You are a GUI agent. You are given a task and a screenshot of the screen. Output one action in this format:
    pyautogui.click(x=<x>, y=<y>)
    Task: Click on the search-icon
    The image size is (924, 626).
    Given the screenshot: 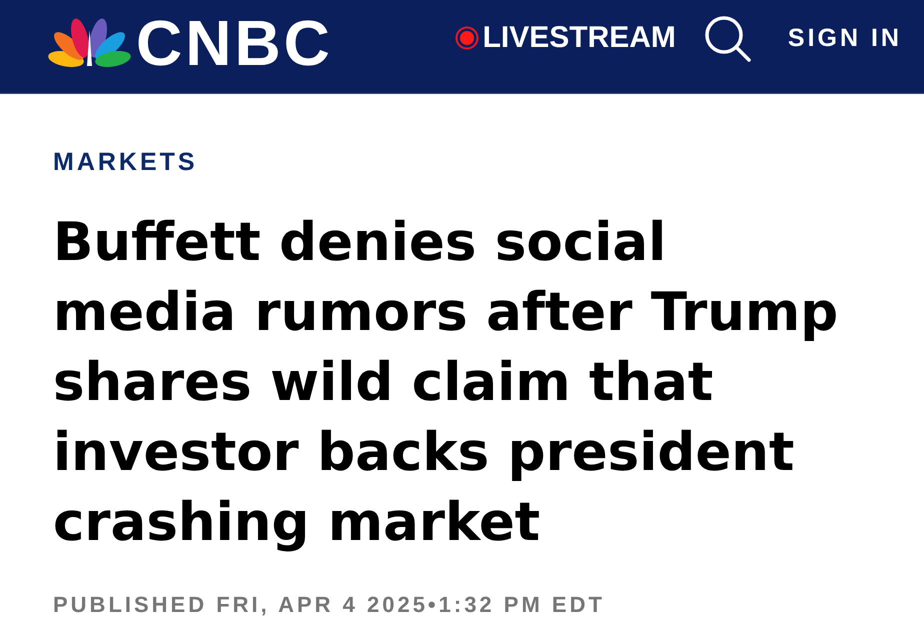 What is the action you would take?
    pyautogui.click(x=728, y=38)
    